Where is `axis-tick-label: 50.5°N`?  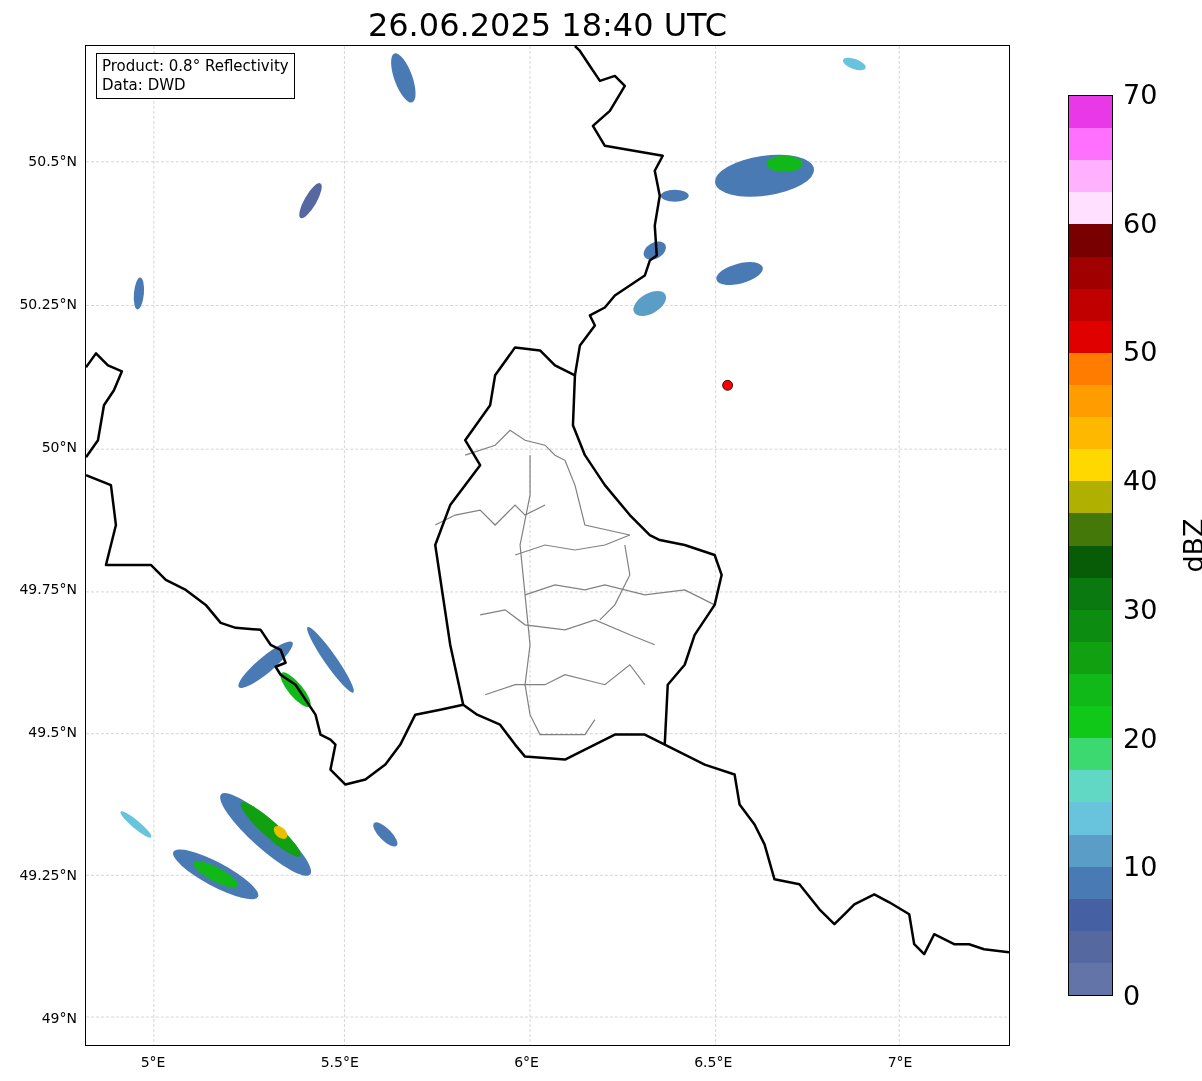
axis-tick-label: 50.5°N is located at coordinates (52, 161).